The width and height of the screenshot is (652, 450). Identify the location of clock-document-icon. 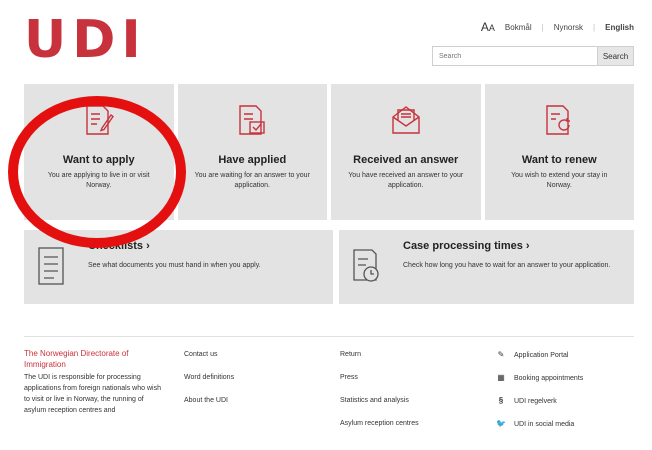
(366, 265).